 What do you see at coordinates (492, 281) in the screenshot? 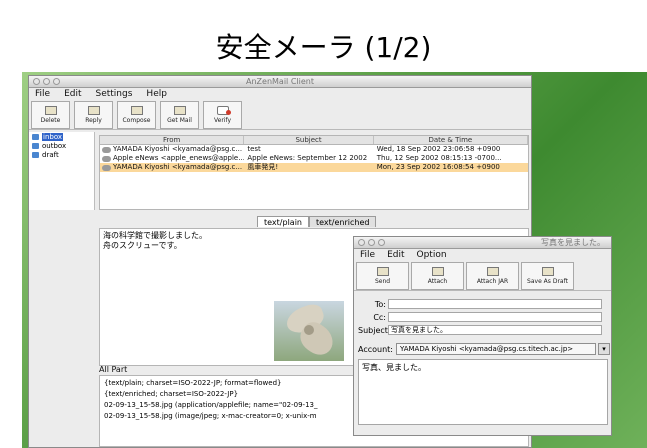
I see `attach-jar-label: Attach JAR` at bounding box center [492, 281].